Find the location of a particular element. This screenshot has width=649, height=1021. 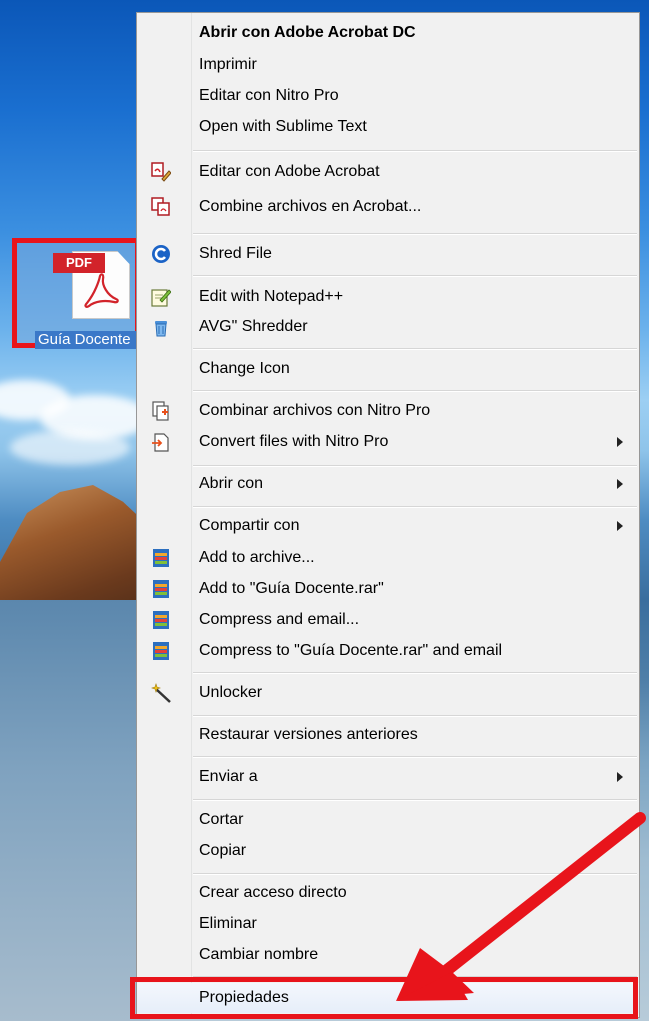

red-arrow-annotation is located at coordinates (521, 906).